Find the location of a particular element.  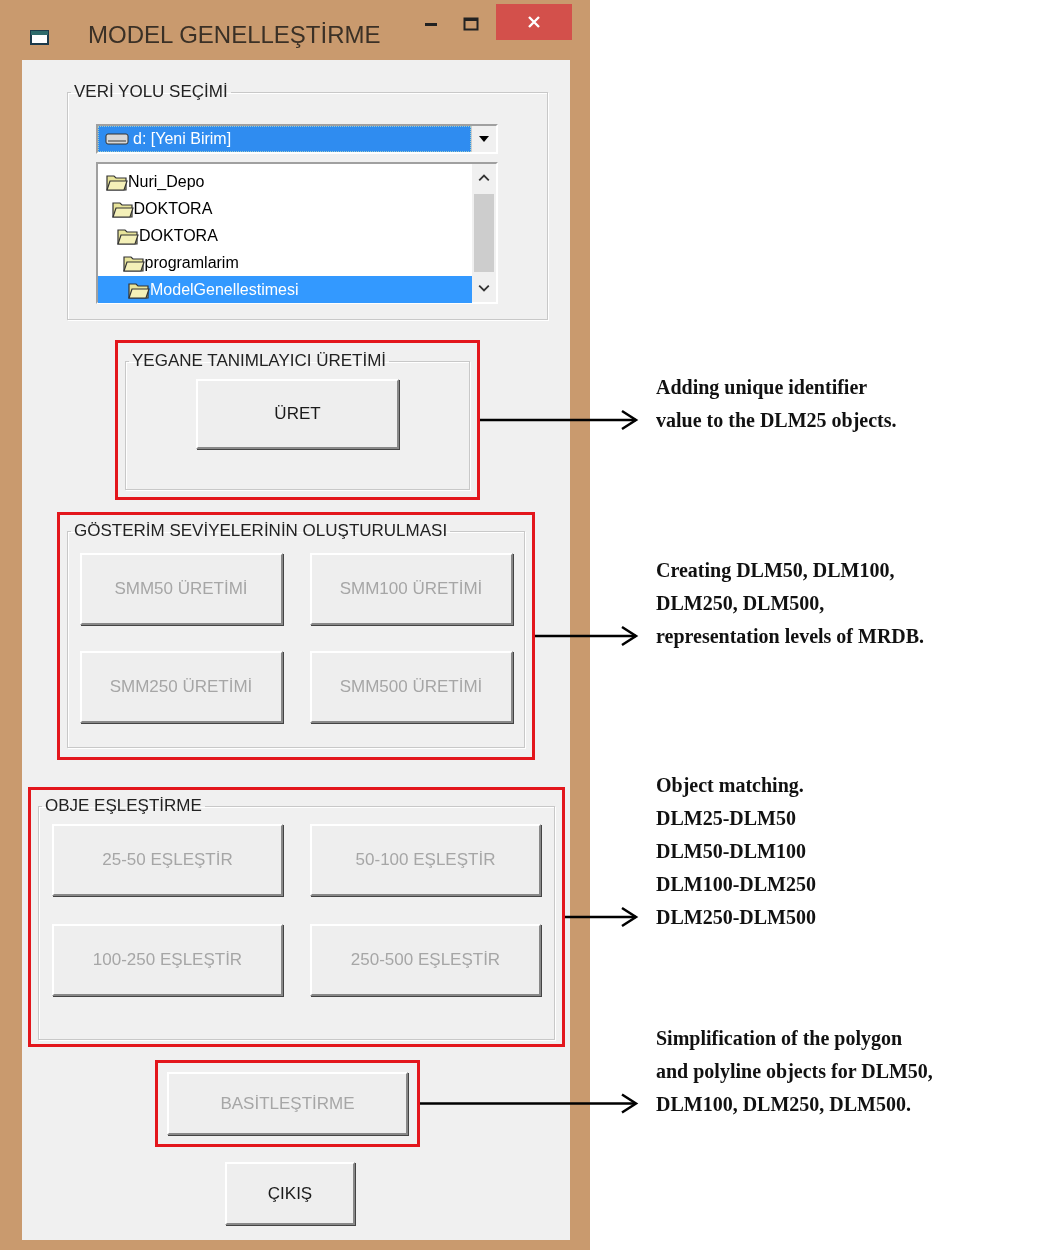

scrollbar is located at coordinates (484, 233).